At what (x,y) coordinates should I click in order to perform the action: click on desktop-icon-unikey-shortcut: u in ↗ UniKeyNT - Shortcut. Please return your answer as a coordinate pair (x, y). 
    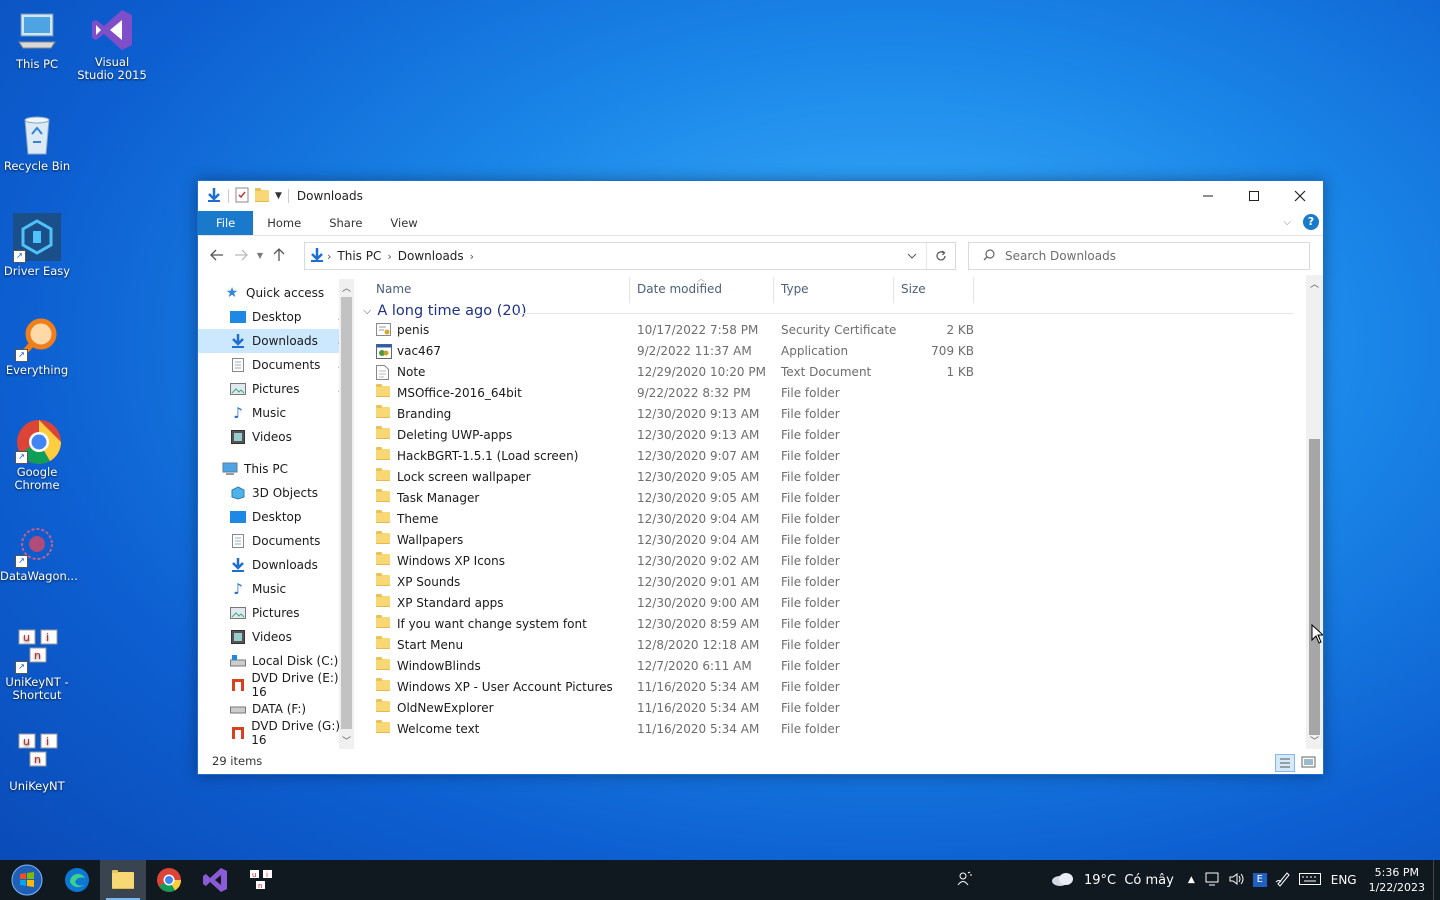
    Looking at the image, I should click on (37, 665).